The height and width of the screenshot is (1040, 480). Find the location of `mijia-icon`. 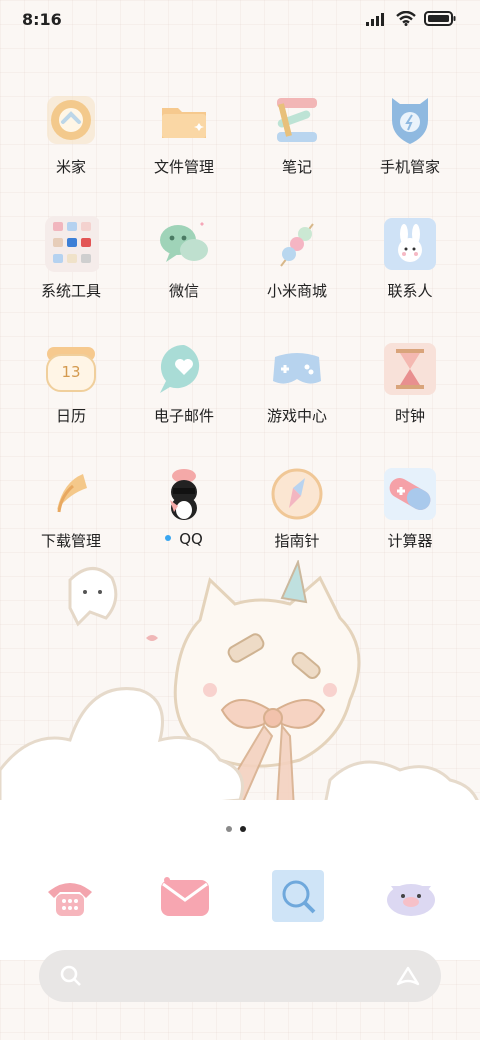

mijia-icon is located at coordinates (71, 120).